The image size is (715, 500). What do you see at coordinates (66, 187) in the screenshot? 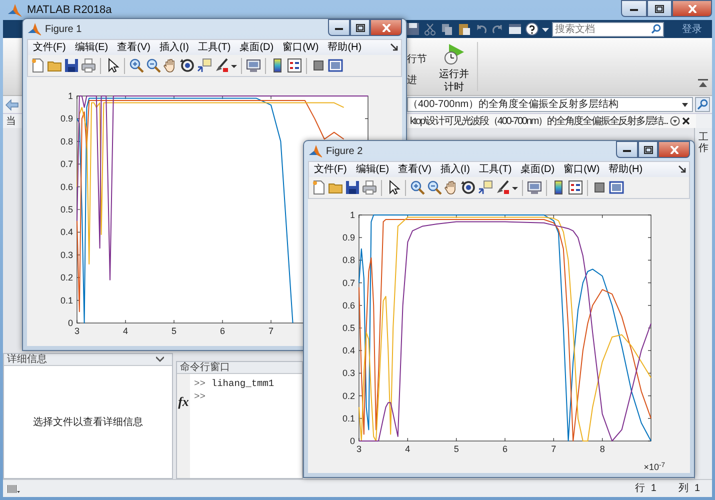
I see `tick-label: 0.6` at bounding box center [66, 187].